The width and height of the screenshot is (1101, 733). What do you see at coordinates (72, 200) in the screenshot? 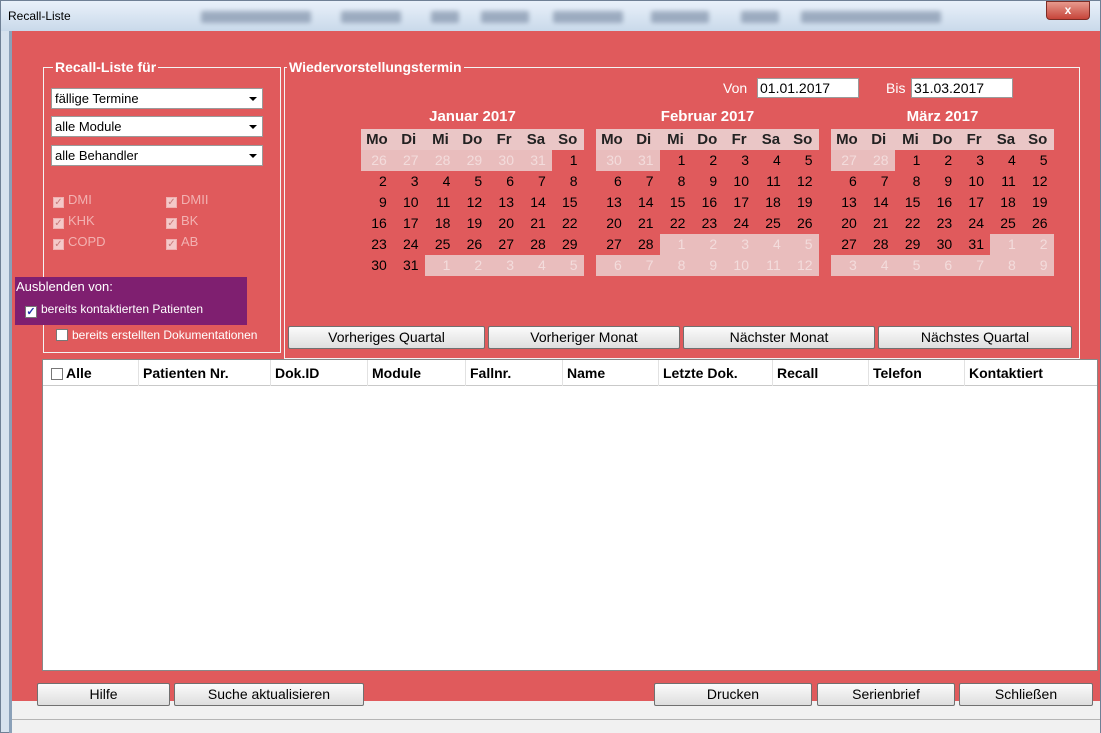
I see `module-checkbox-dmi: ✓ DMI` at bounding box center [72, 200].